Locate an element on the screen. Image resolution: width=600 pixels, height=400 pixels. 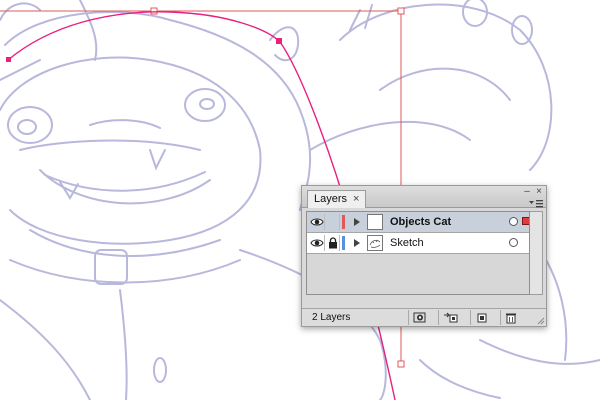
clipping-mask-icon is located at coordinates (419, 317).